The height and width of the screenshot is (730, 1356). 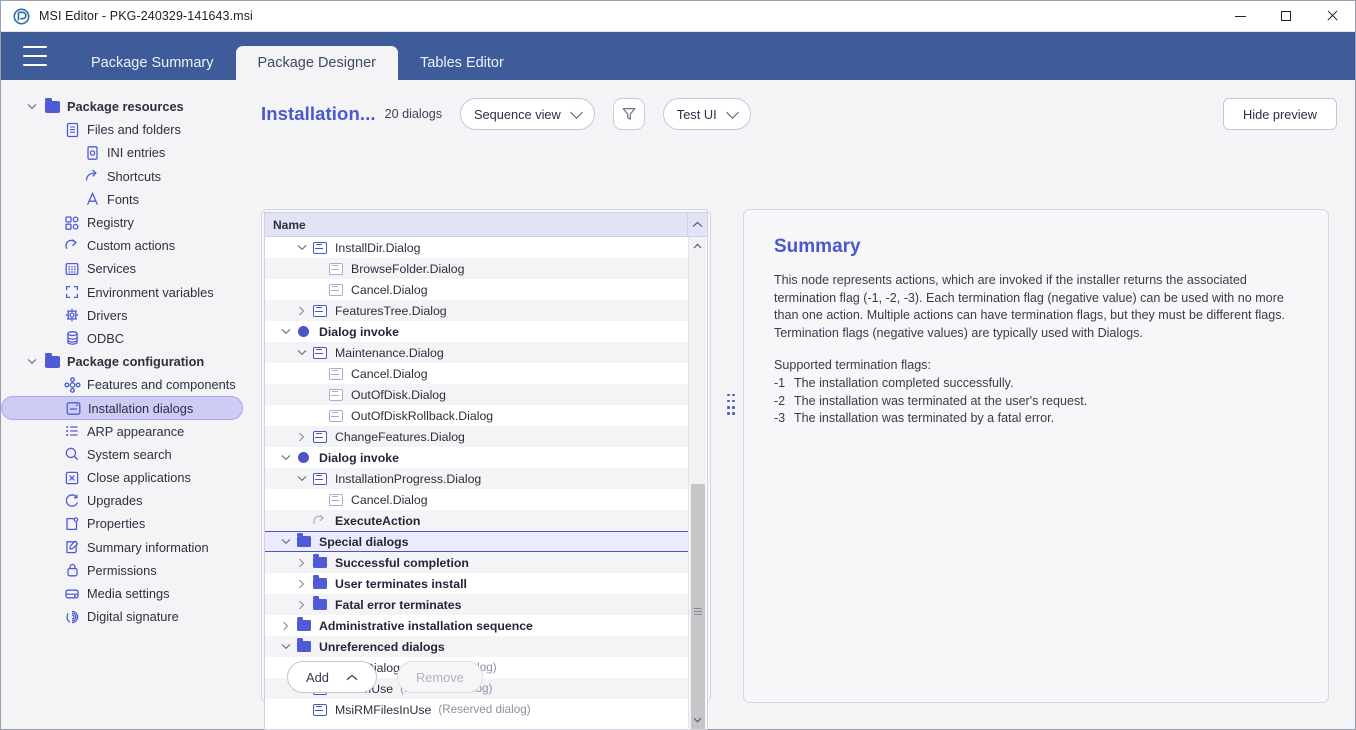 I want to click on sidebar-item-odbc: ODBC, so click(x=122, y=338).